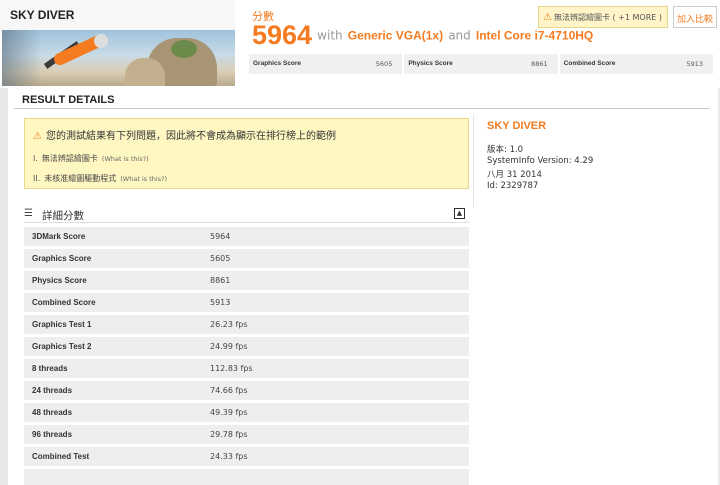 The image size is (720, 485). Describe the element at coordinates (52, 390) in the screenshot. I see `row-label: 24 threads` at that location.